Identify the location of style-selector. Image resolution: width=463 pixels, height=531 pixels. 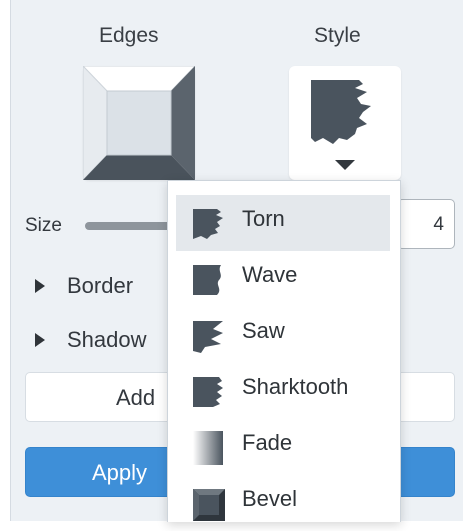
(345, 123).